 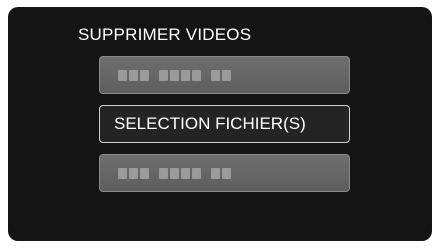 I want to click on select-files-label: SELECTION FICHIER(S), so click(x=210, y=123).